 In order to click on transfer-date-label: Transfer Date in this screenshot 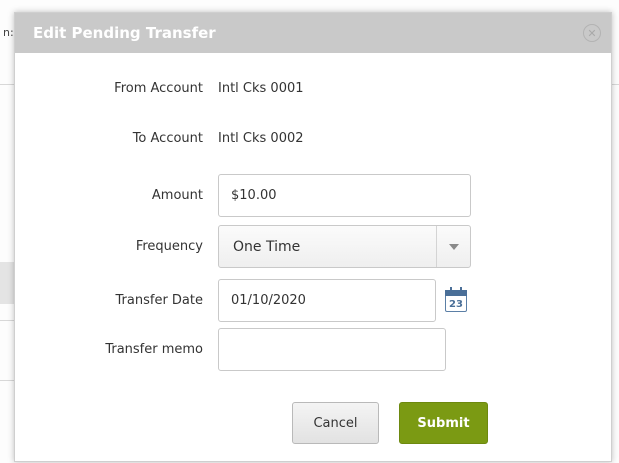, I will do `click(159, 300)`.